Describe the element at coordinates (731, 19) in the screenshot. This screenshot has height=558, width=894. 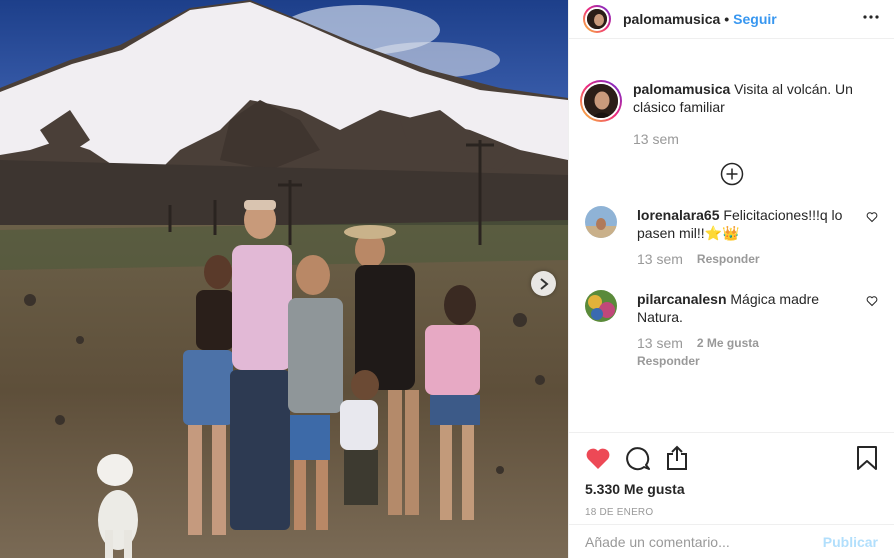
I see `post-header: palomamusica • Seguir` at that location.